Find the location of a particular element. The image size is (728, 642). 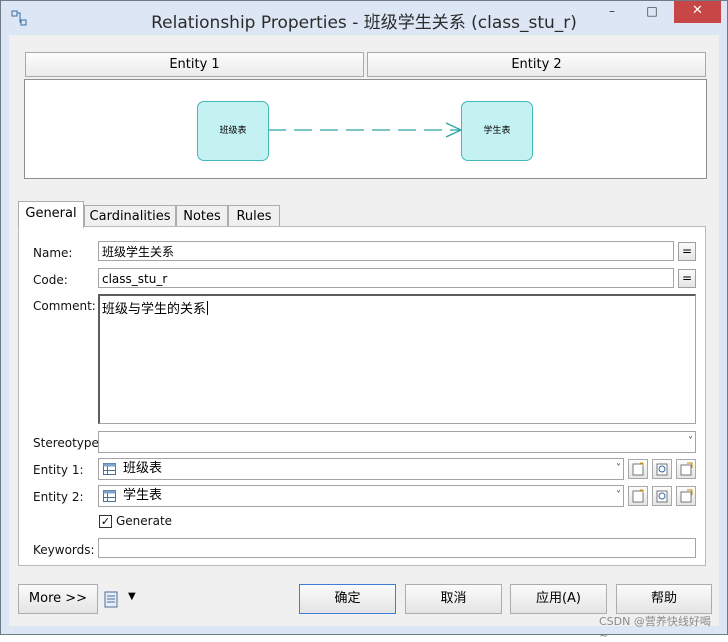

entity1-create-button is located at coordinates (638, 469).